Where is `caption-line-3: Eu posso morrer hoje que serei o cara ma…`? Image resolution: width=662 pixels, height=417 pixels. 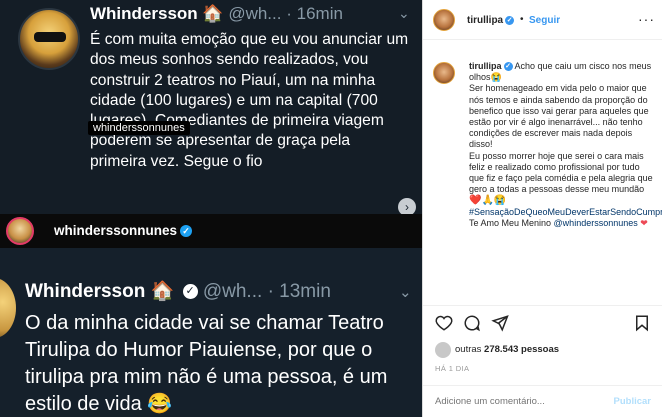 caption-line-3: Eu posso morrer hoje que serei o cara ma… is located at coordinates (561, 172).